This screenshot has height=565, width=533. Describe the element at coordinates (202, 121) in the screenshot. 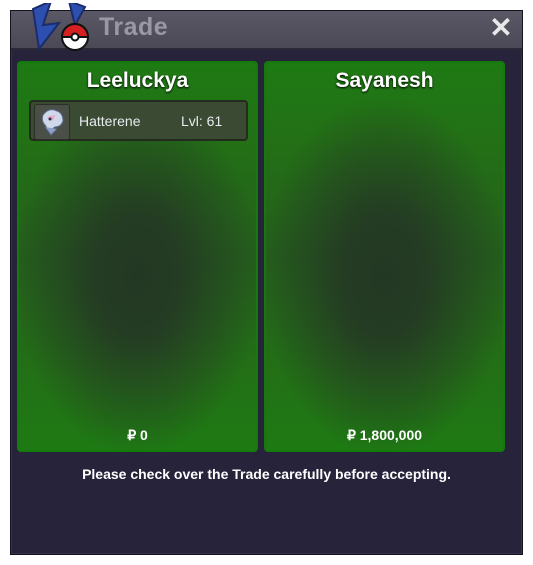

I see `pokemon-level: Lvl: 61` at that location.